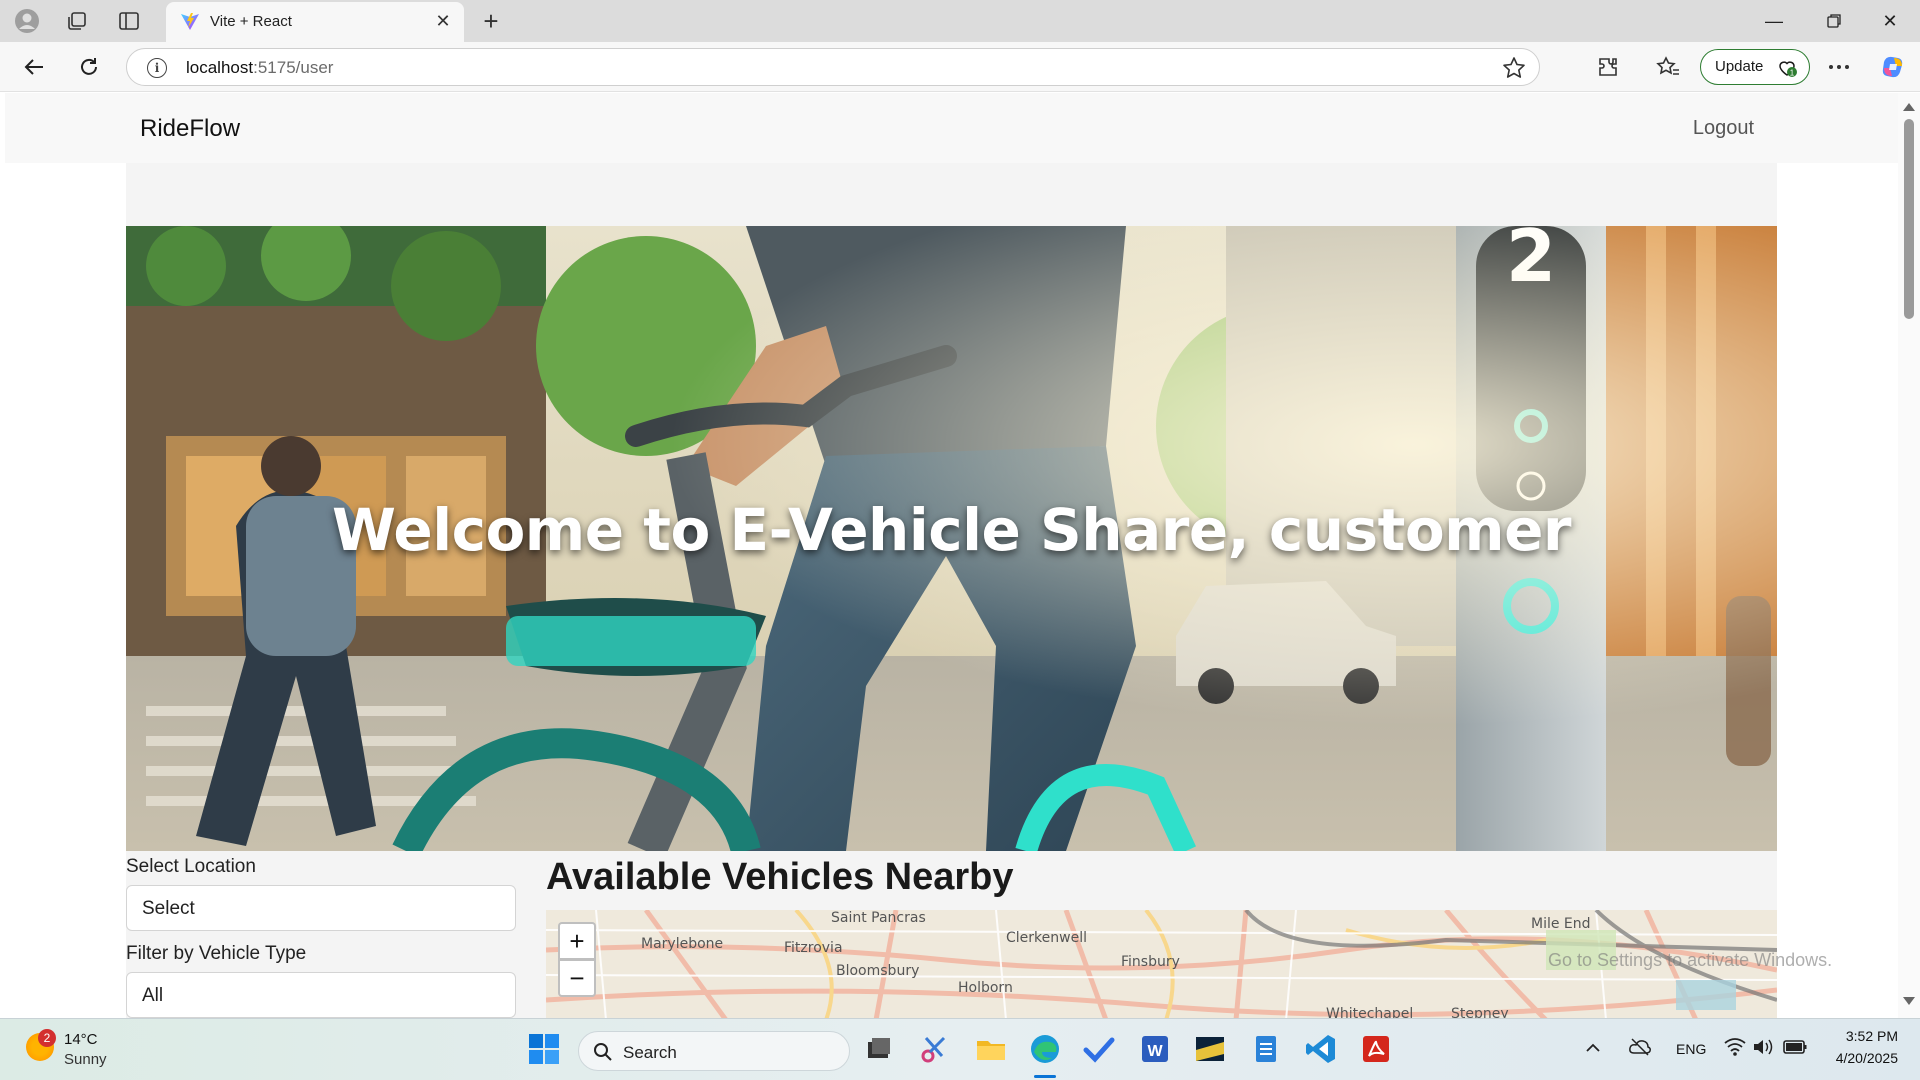  What do you see at coordinates (951, 128) in the screenshot?
I see `app-navbar: RideFlow Logout` at bounding box center [951, 128].